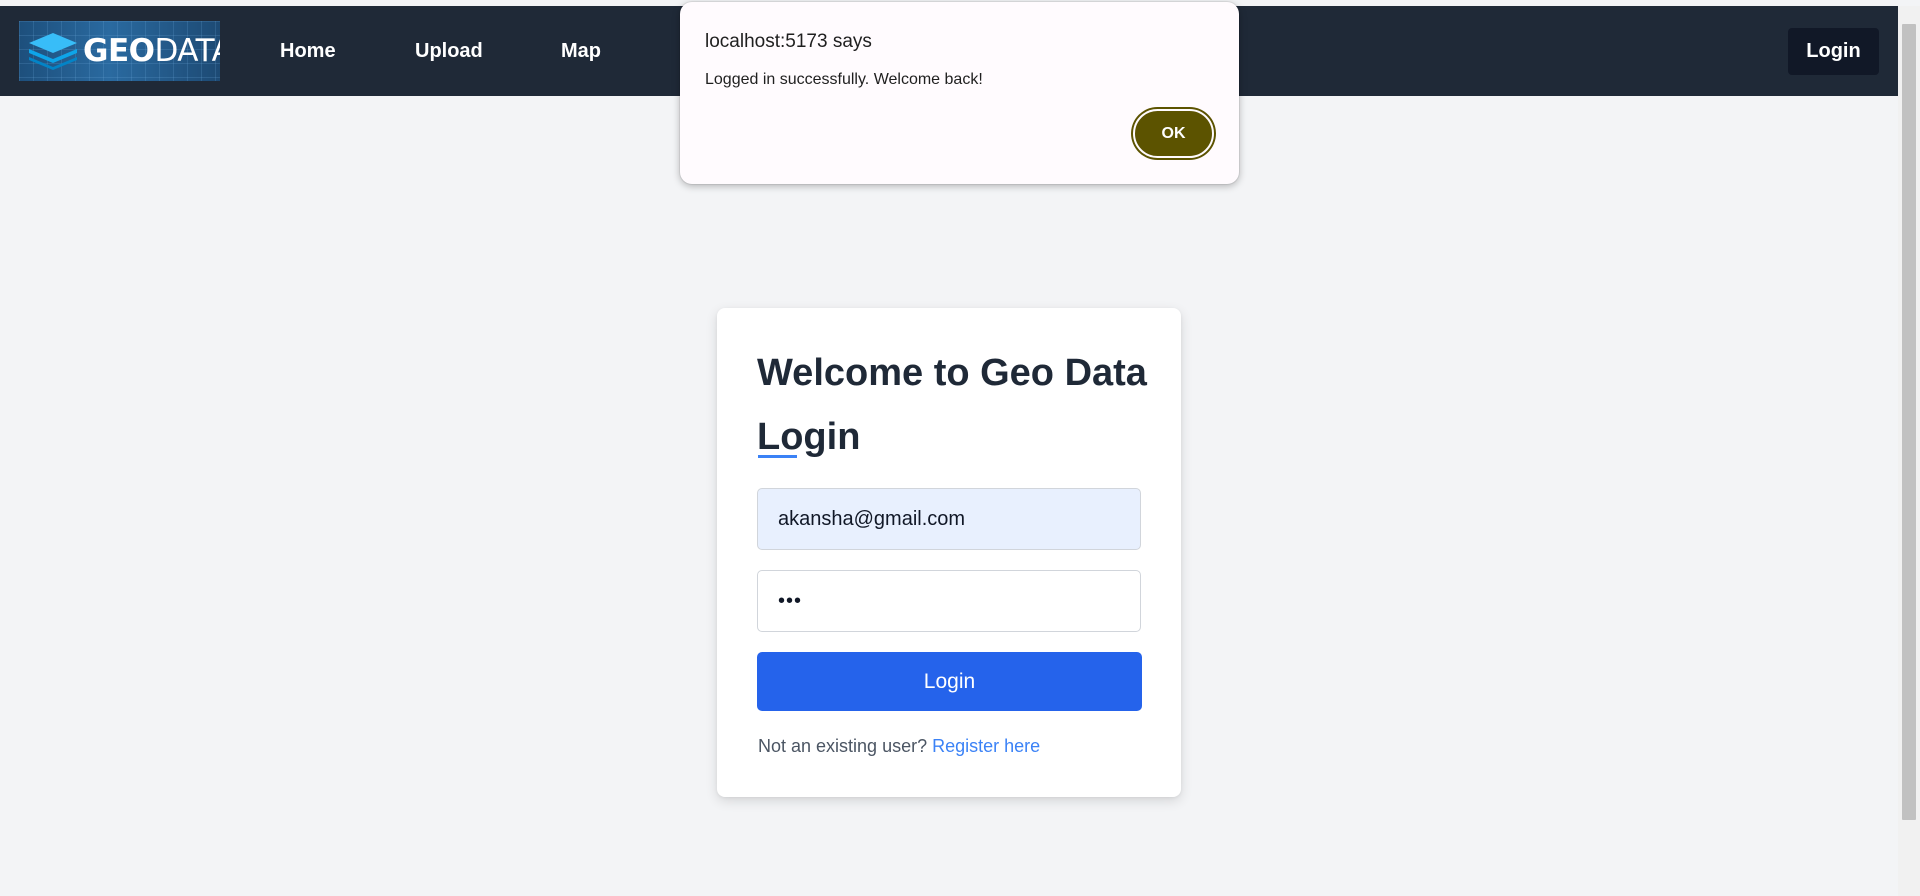 This screenshot has height=896, width=1920. What do you see at coordinates (843, 746) in the screenshot?
I see `register-prompt-text: Not an existing user?` at bounding box center [843, 746].